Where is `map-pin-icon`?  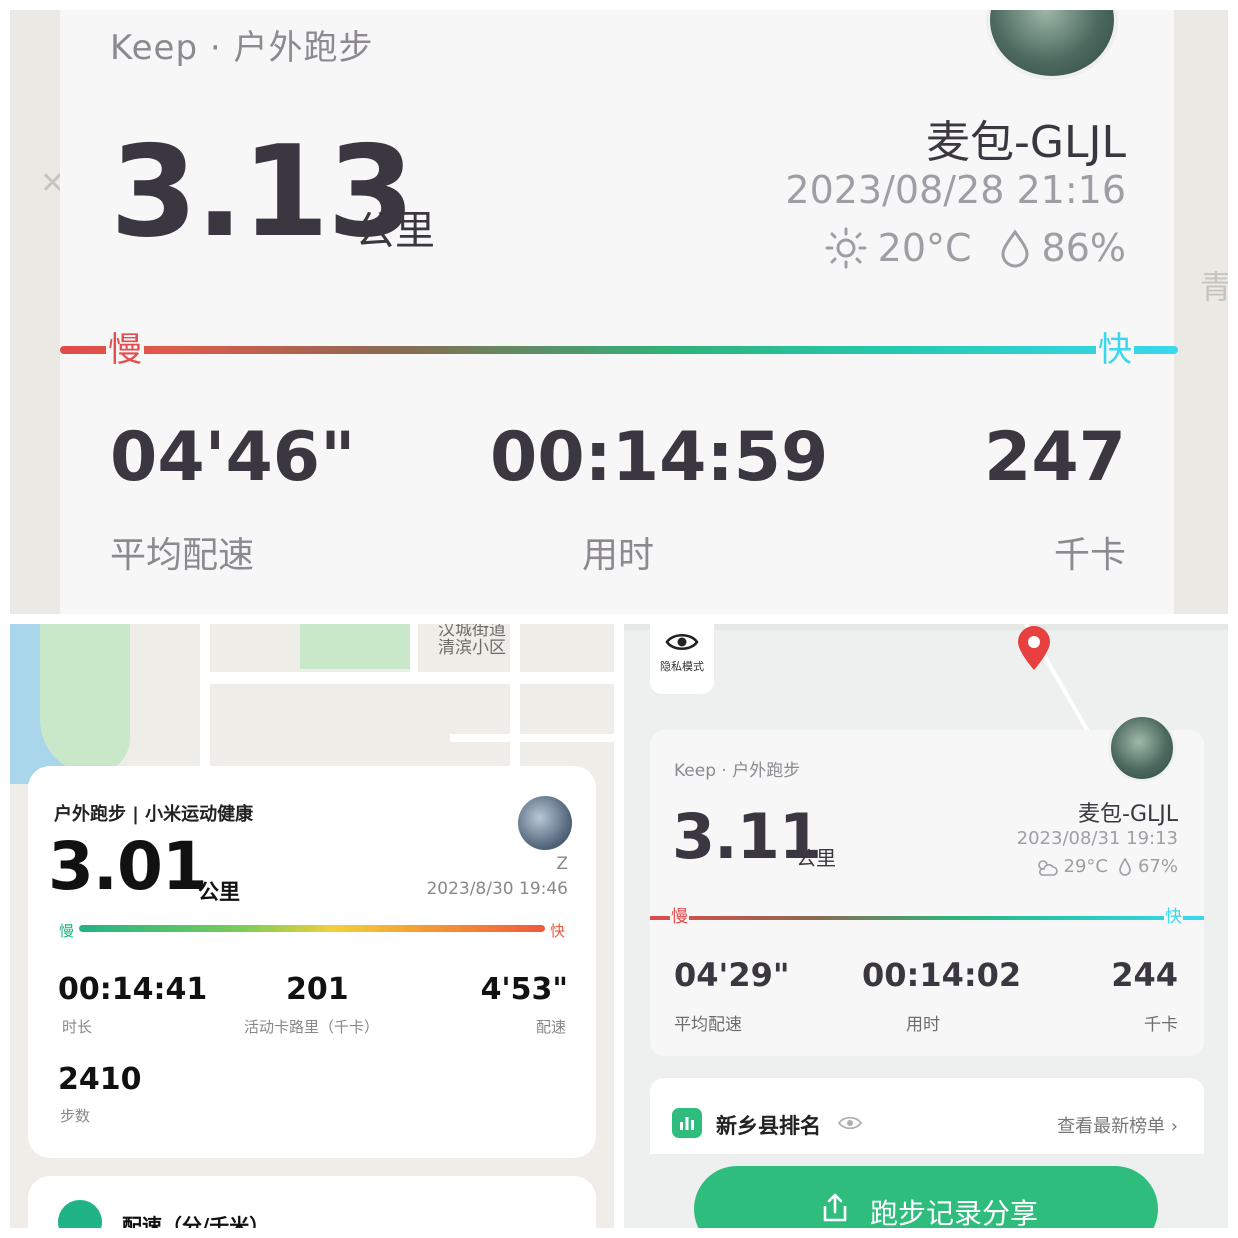
map-pin-icon is located at coordinates (1034, 648).